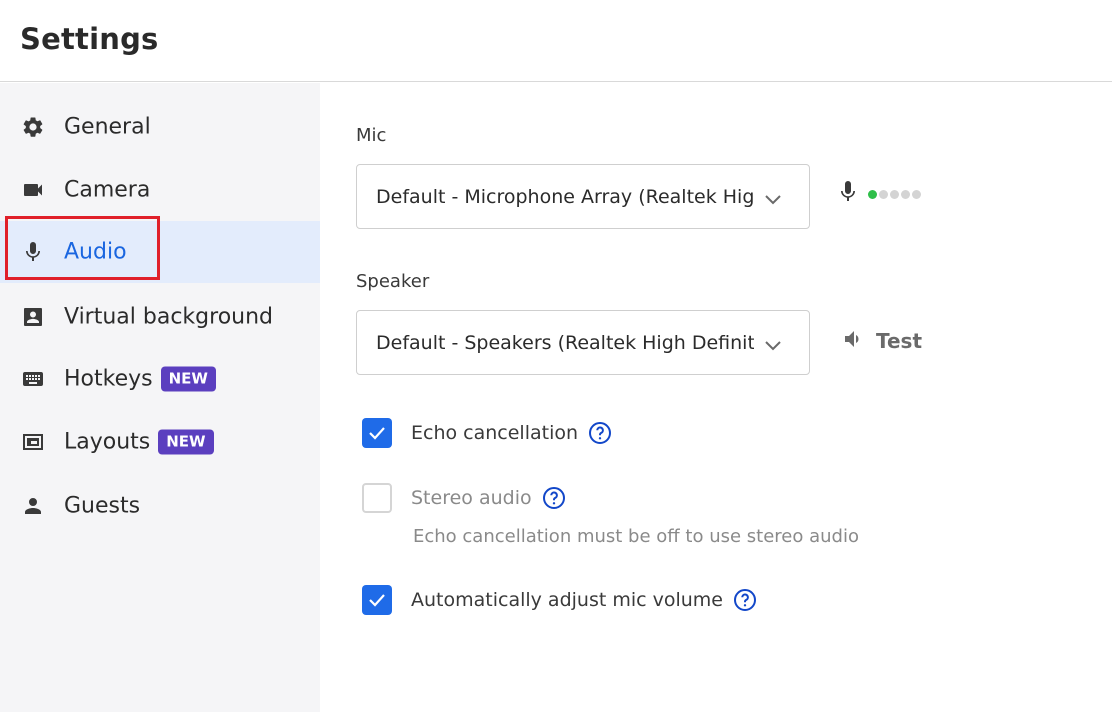 The height and width of the screenshot is (712, 1112). What do you see at coordinates (33, 379) in the screenshot?
I see `keyboard-icon` at bounding box center [33, 379].